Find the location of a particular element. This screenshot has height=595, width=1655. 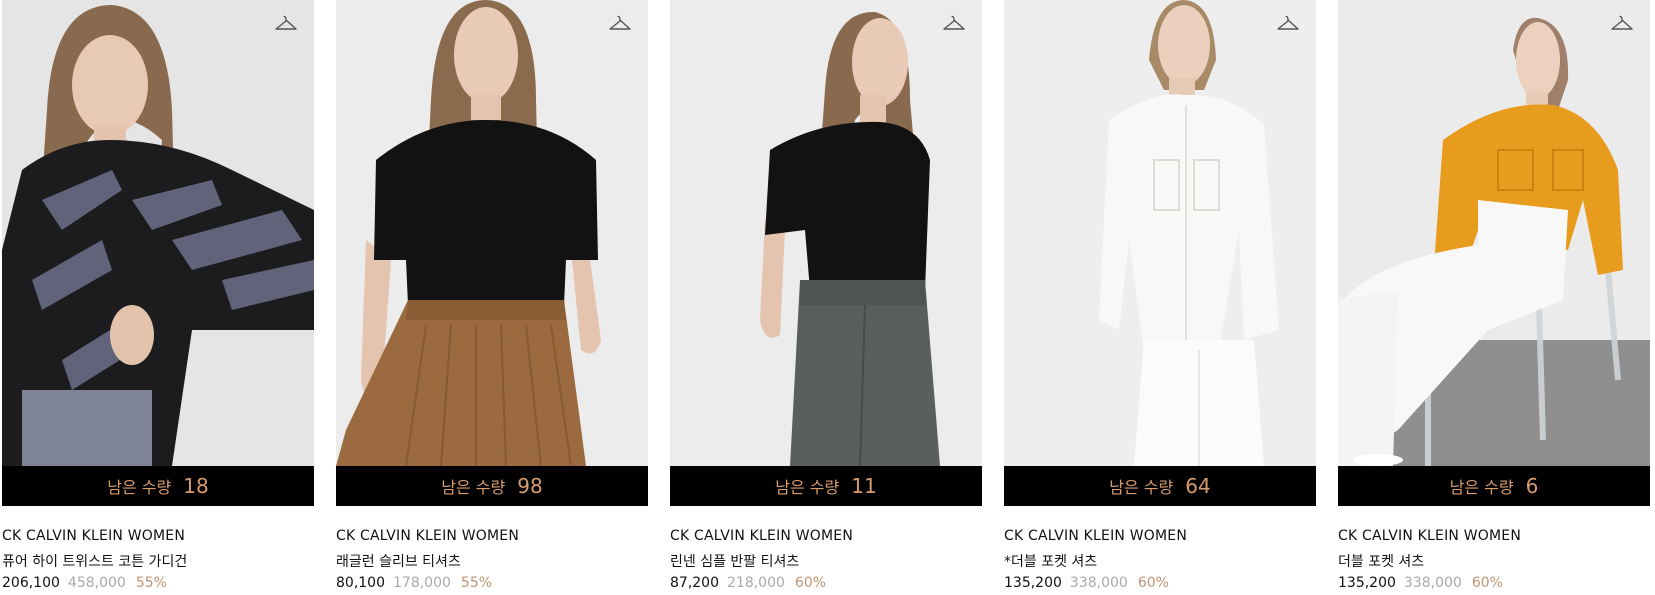

original-price: 458,000 is located at coordinates (96, 583).